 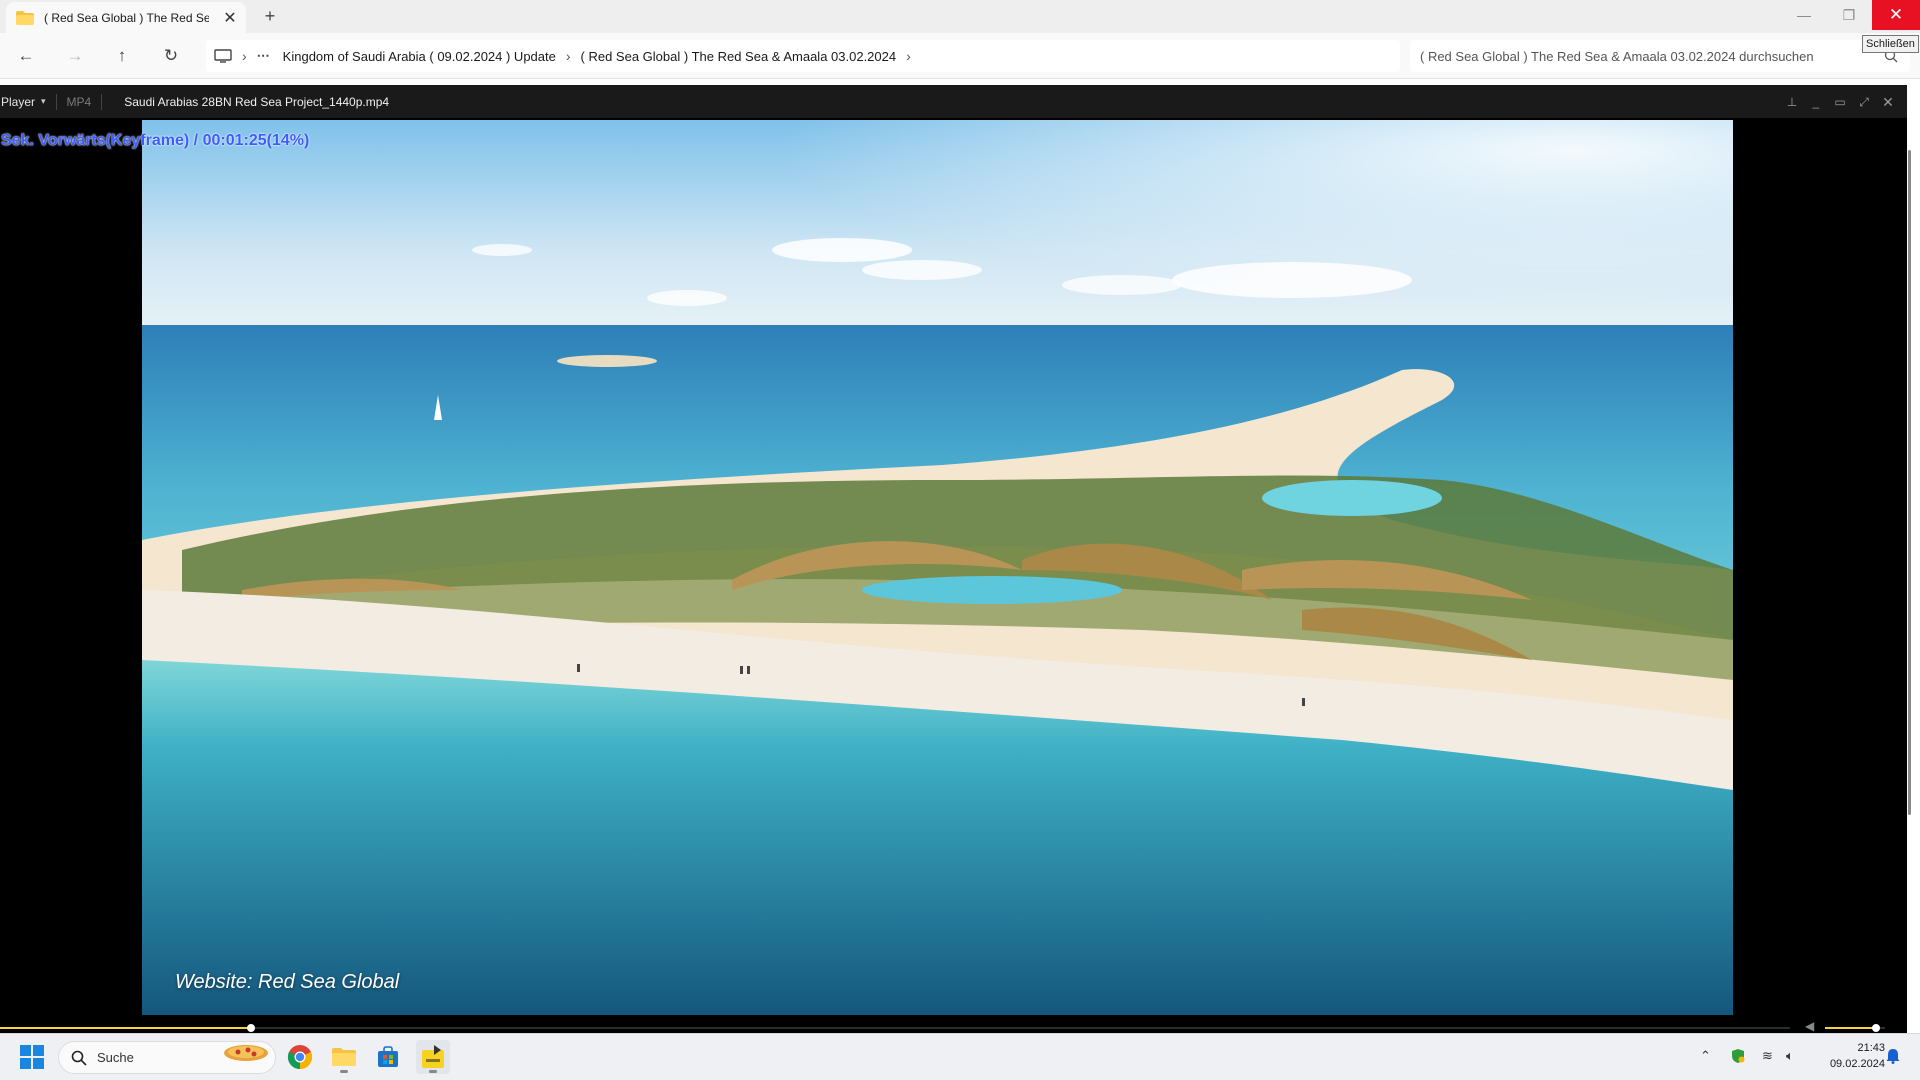 What do you see at coordinates (75, 56) in the screenshot?
I see `forward-arrow-icon: →` at bounding box center [75, 56].